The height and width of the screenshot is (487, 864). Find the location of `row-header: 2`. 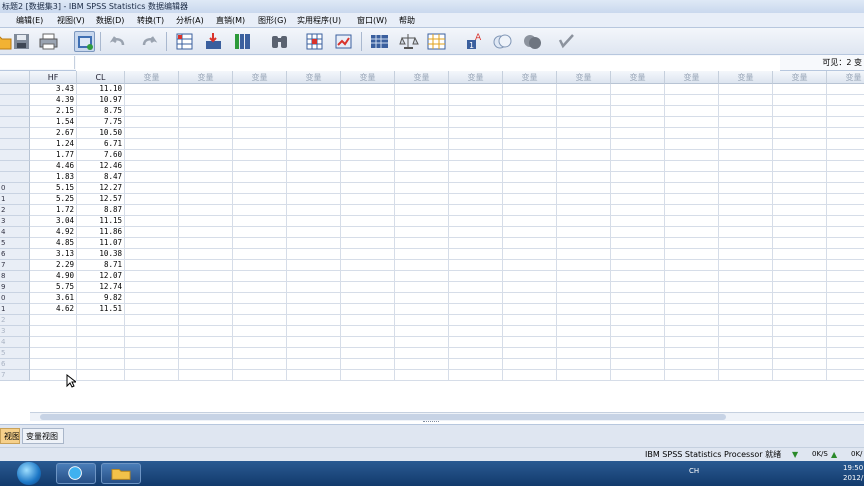

row-header: 2 is located at coordinates (15, 210).